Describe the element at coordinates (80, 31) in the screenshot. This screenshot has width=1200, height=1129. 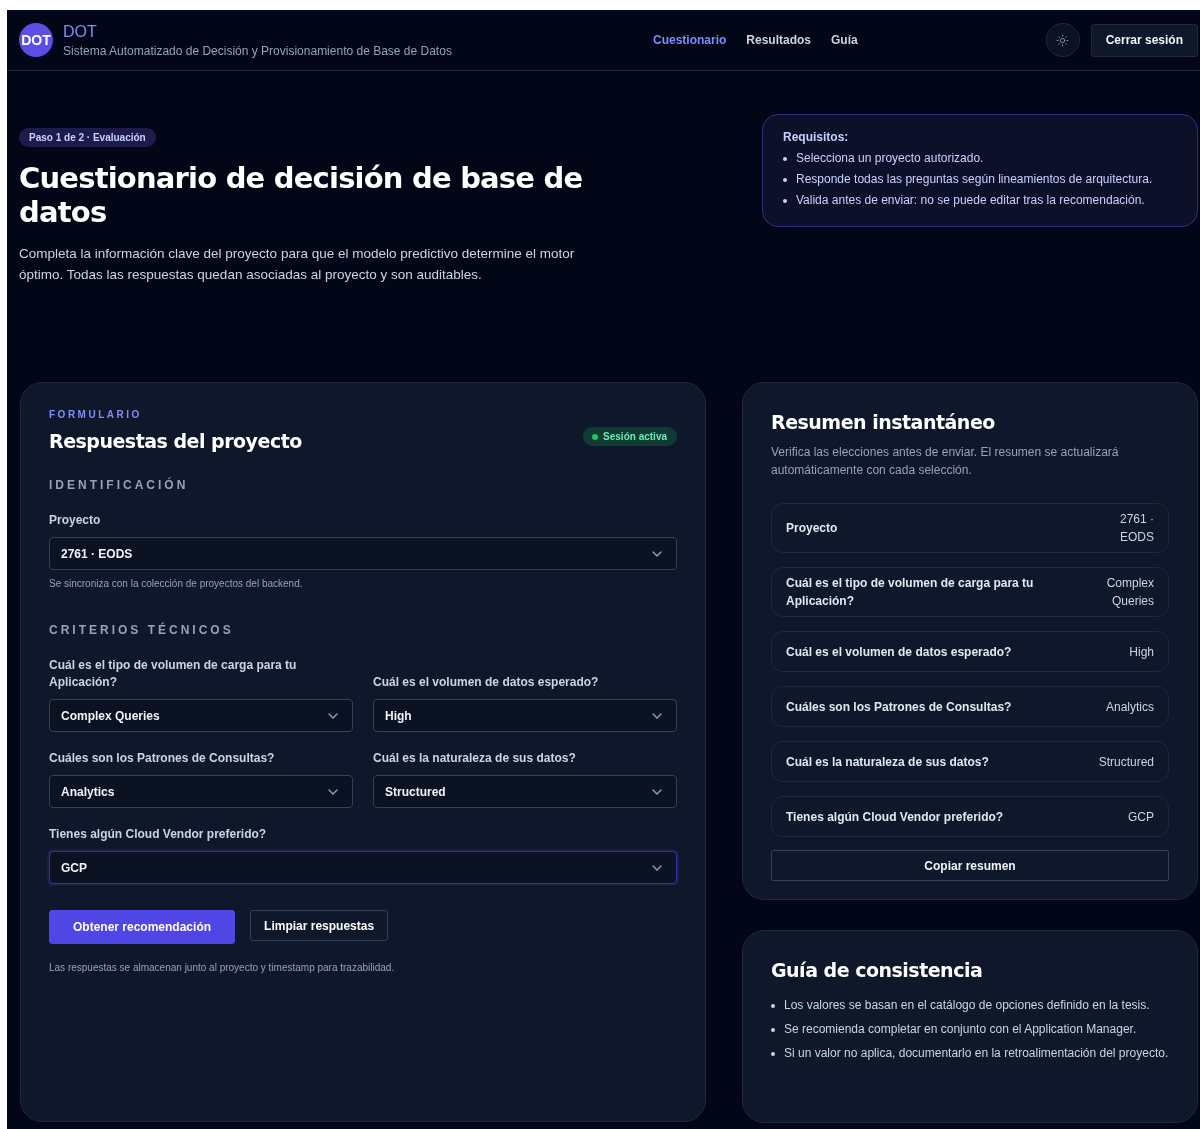
I see `app-title: DOT` at that location.